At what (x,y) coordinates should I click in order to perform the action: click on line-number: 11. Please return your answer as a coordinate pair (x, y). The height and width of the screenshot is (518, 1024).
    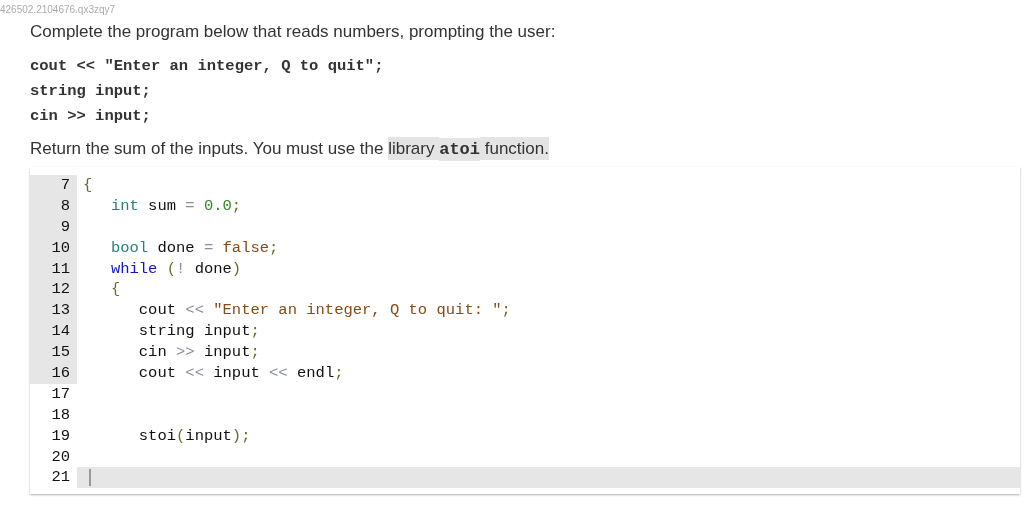
    Looking at the image, I should click on (53, 269).